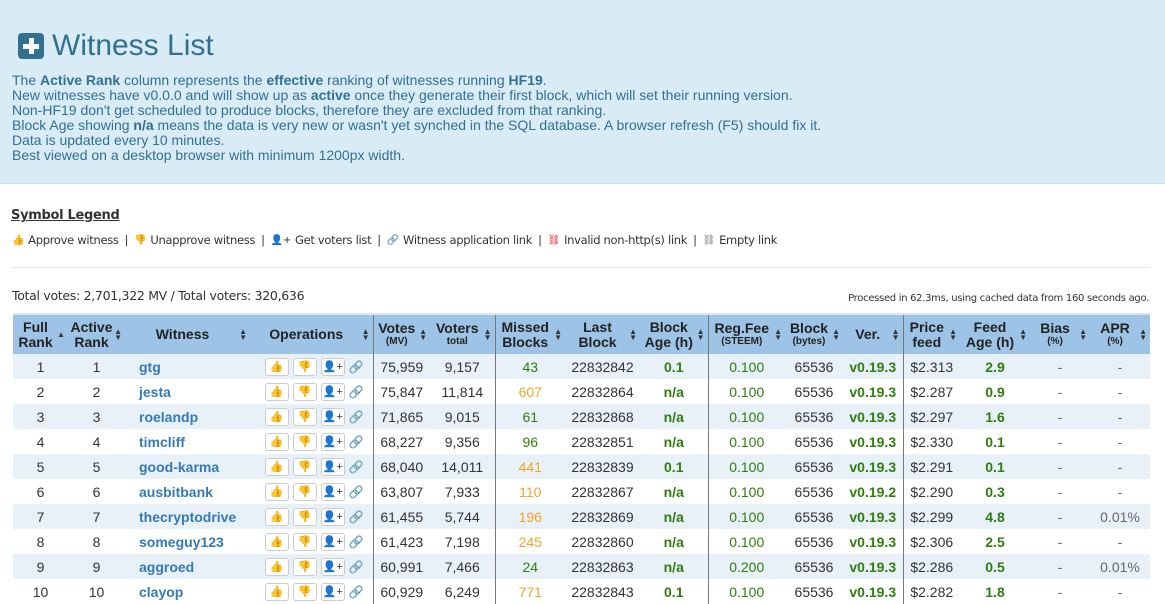 The width and height of the screenshot is (1165, 604). I want to click on thumbs-down-icon: 👎, so click(304, 392).